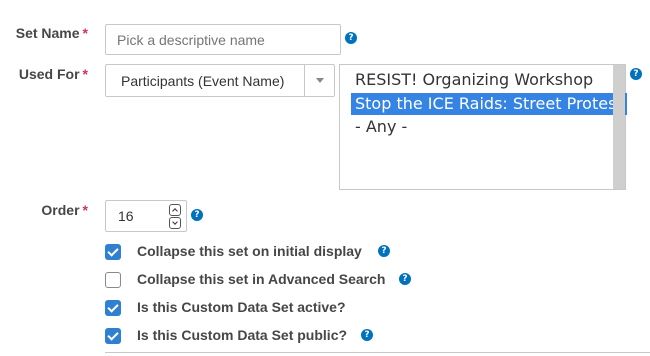 The image size is (650, 356). Describe the element at coordinates (113, 252) in the screenshot. I see `collapse-initial-checkbox` at that location.